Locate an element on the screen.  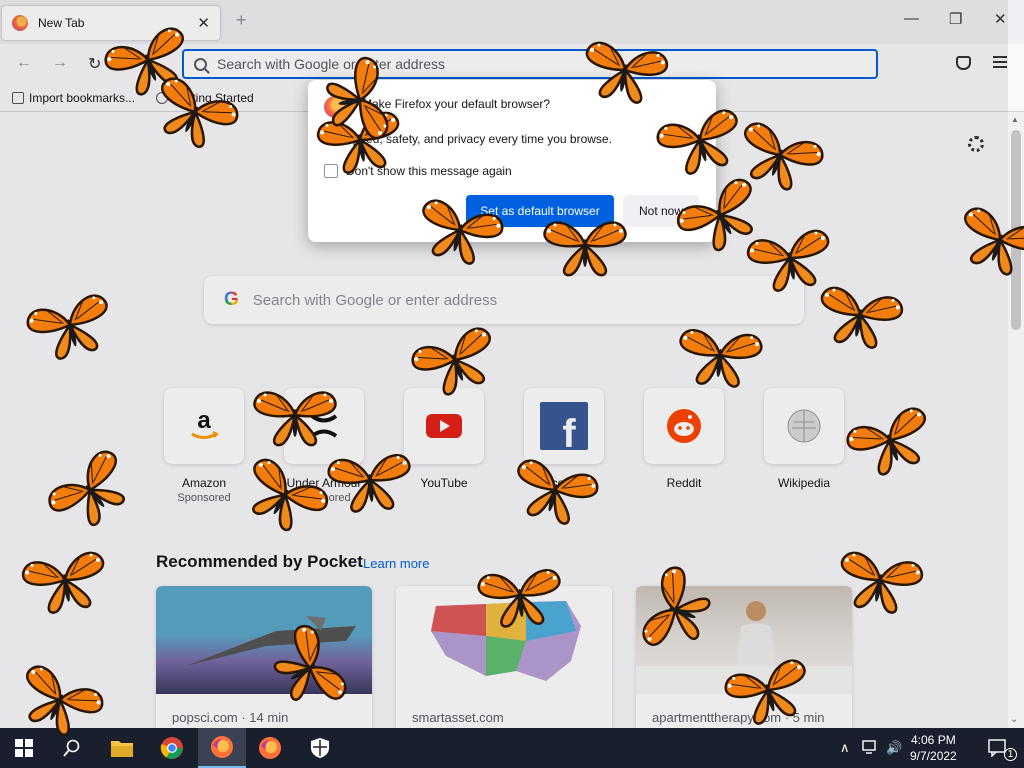
network-icon is located at coordinates (871, 748).